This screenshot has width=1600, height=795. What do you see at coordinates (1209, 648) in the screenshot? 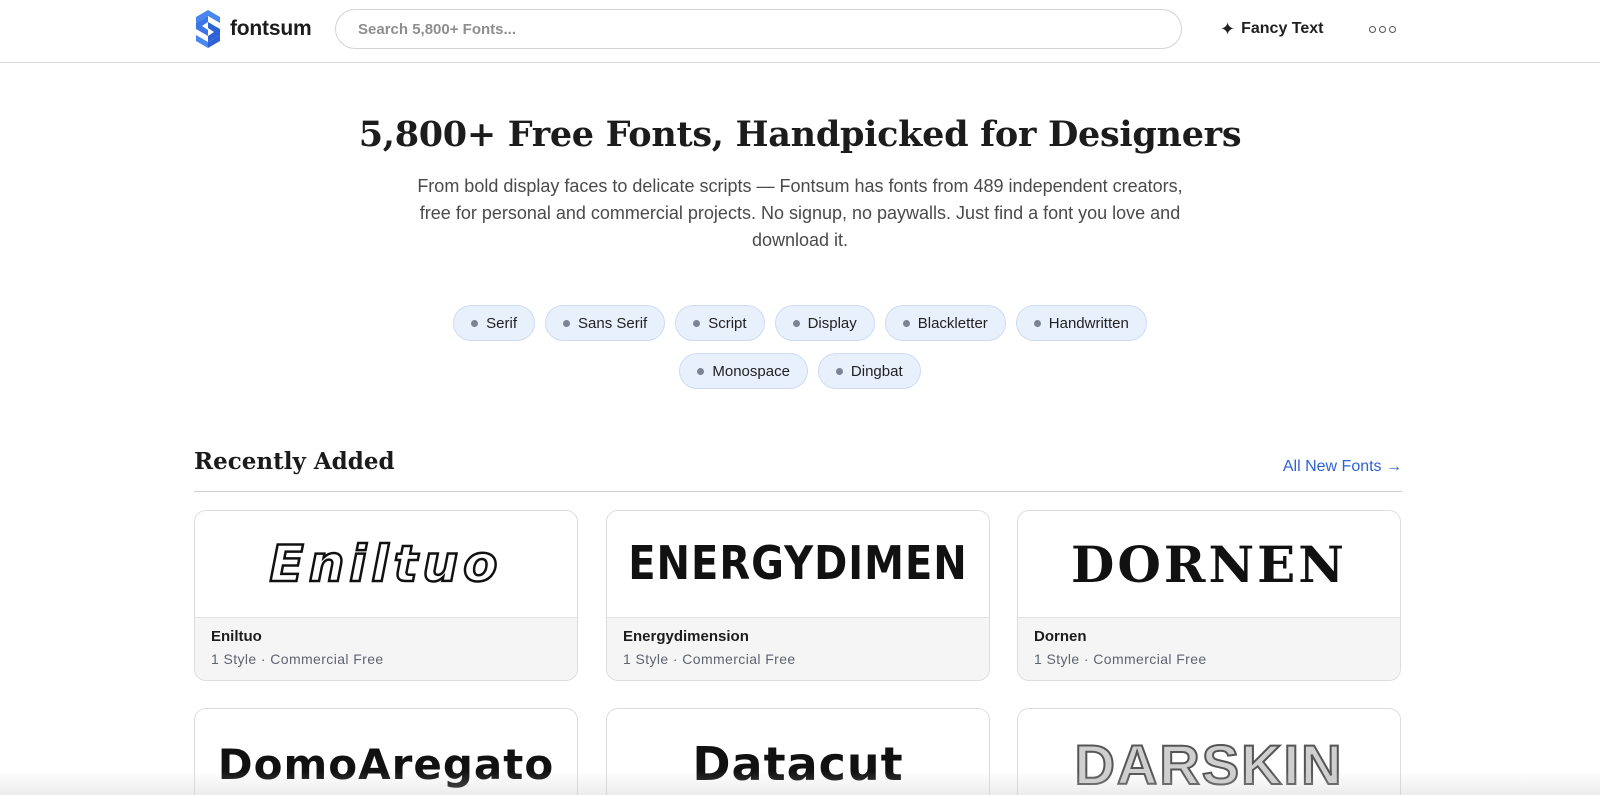
I see `font-card-info: Dornen 1 Style · Commercial Free` at bounding box center [1209, 648].